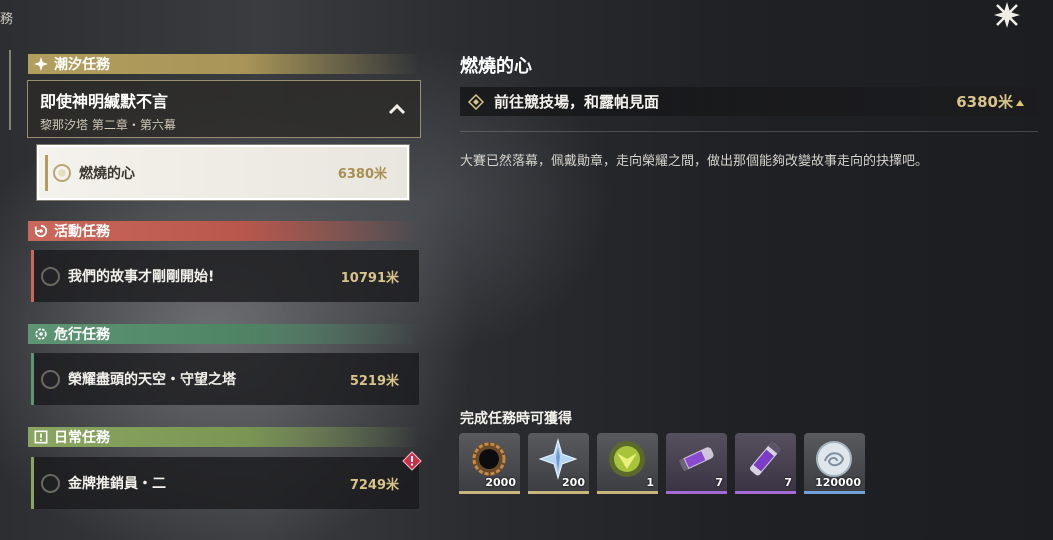  I want to click on dark-ring-icon, so click(489, 459).